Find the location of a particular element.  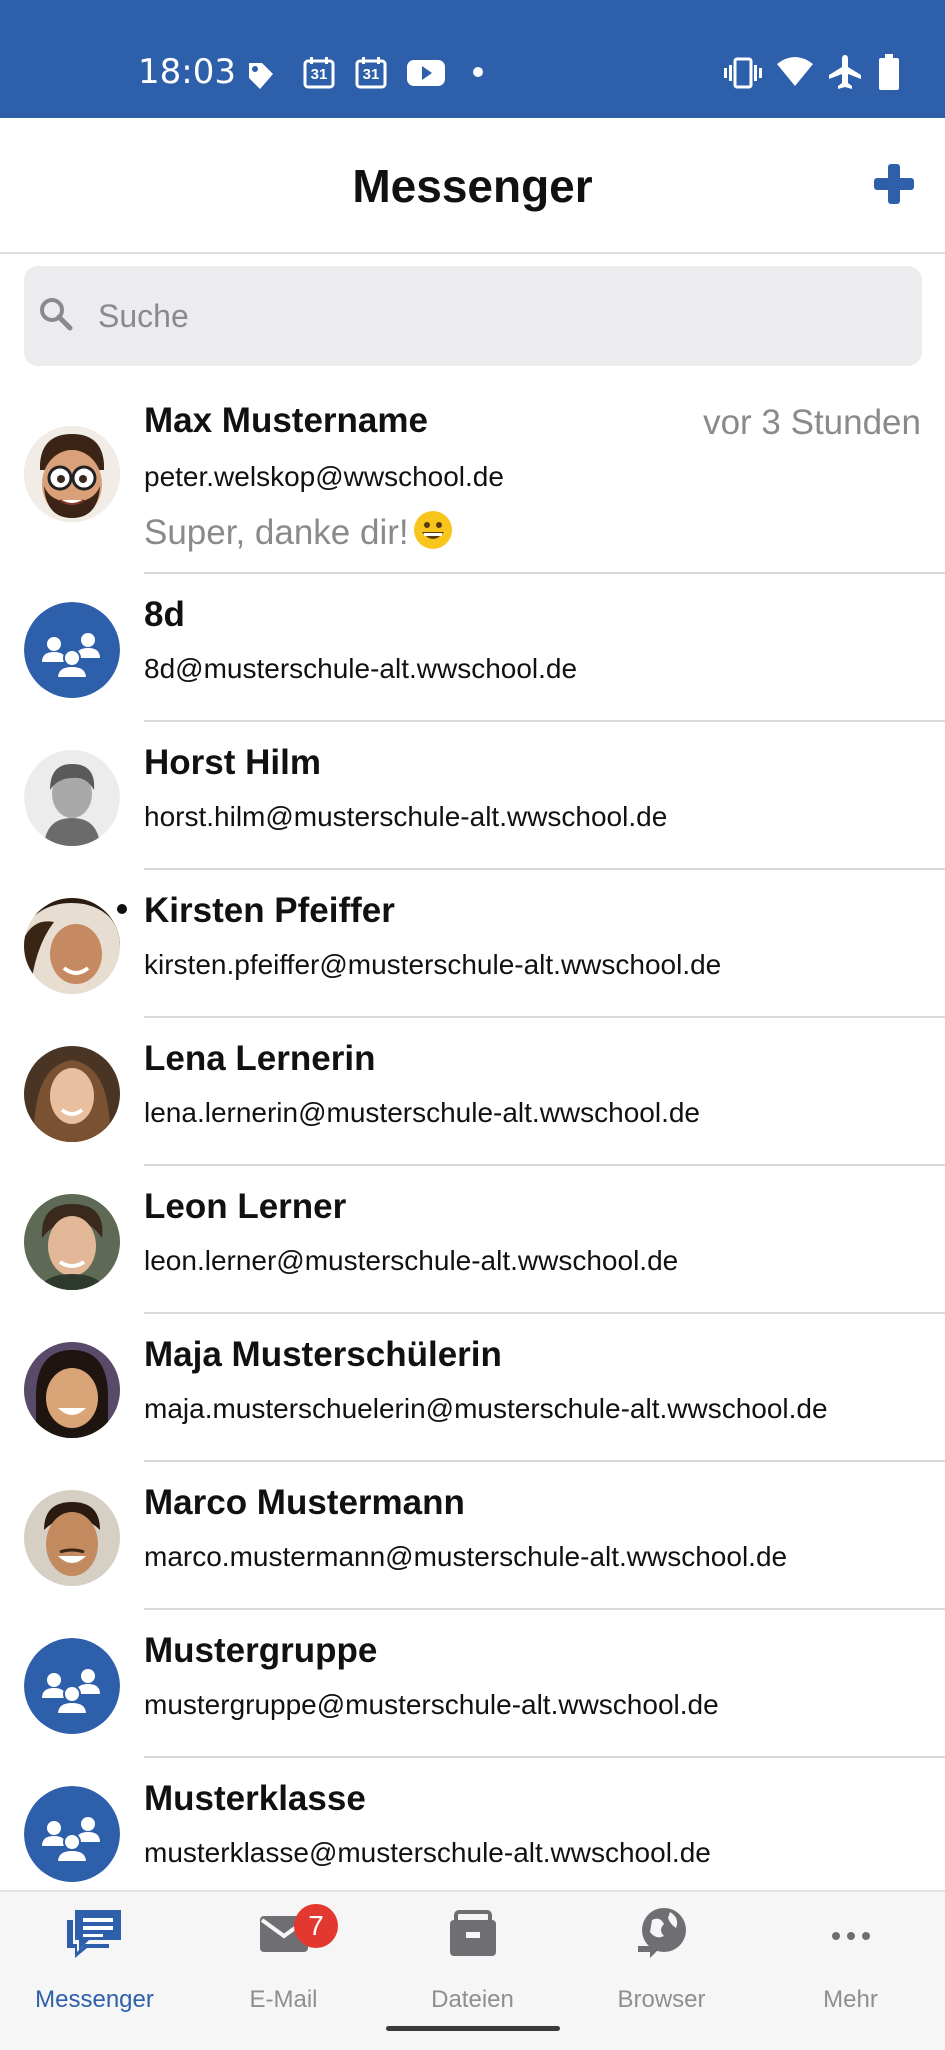

page-title: Messenger is located at coordinates (472, 186).